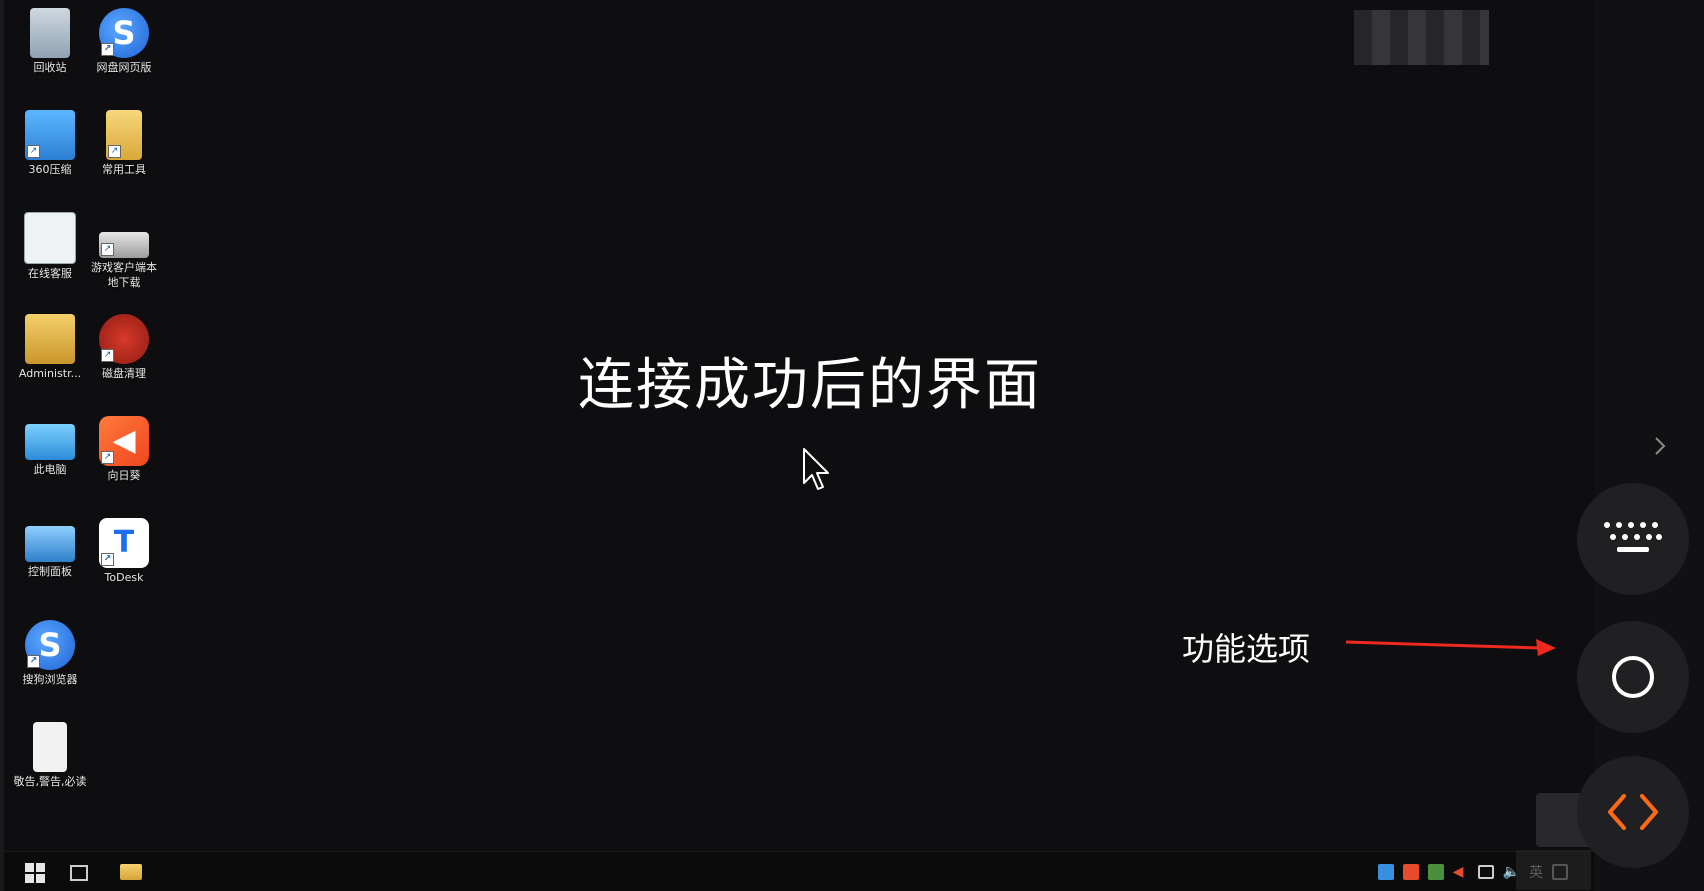 The width and height of the screenshot is (1704, 891). I want to click on desktop-icon-service: 在线客服, so click(50, 257).